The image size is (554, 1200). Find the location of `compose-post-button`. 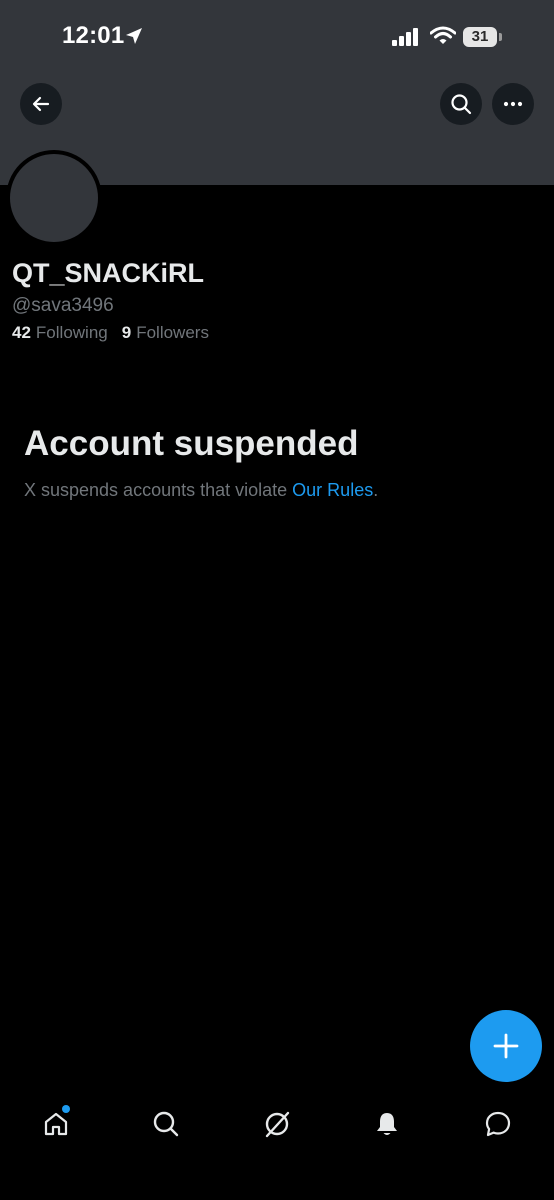

compose-post-button is located at coordinates (506, 1046).